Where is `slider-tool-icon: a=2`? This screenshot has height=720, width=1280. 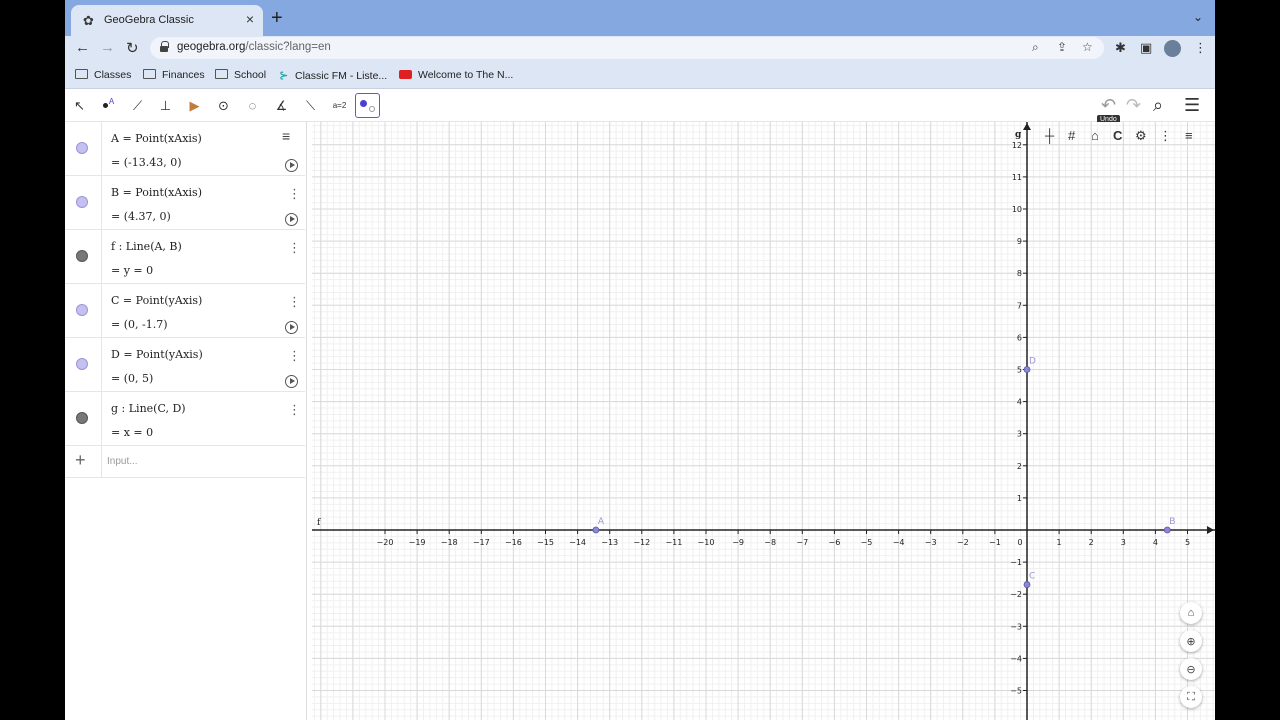 slider-tool-icon: a=2 is located at coordinates (339, 105).